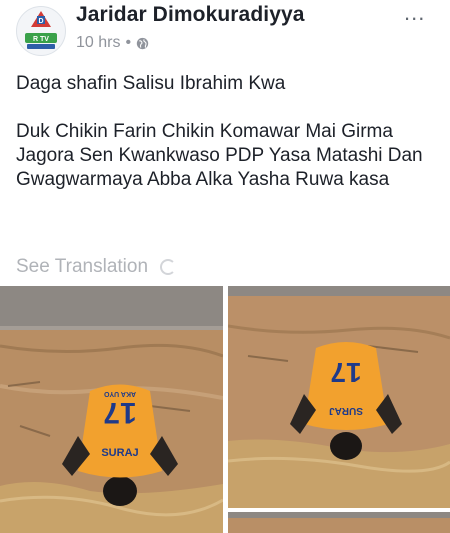 The width and height of the screenshot is (450, 533). I want to click on svg-text: D, so click(40, 21).